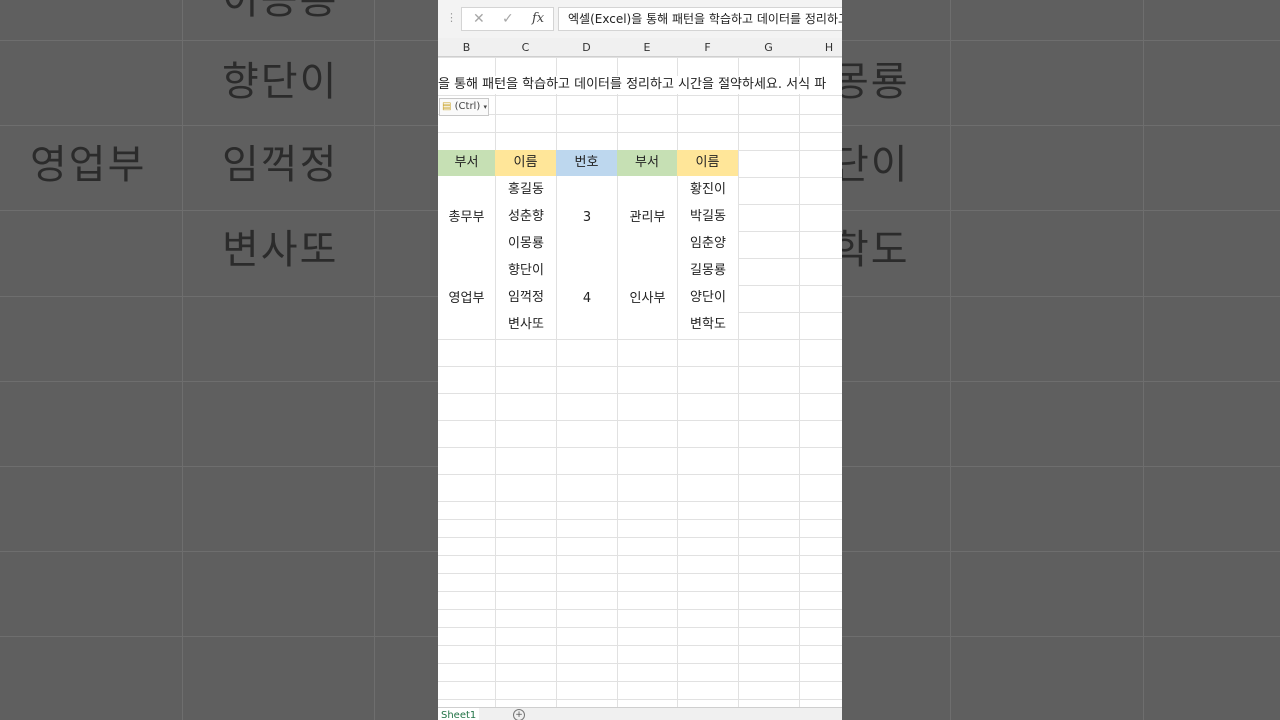 This screenshot has width=1280, height=720. I want to click on name2-cell: 길몽룡, so click(708, 271).